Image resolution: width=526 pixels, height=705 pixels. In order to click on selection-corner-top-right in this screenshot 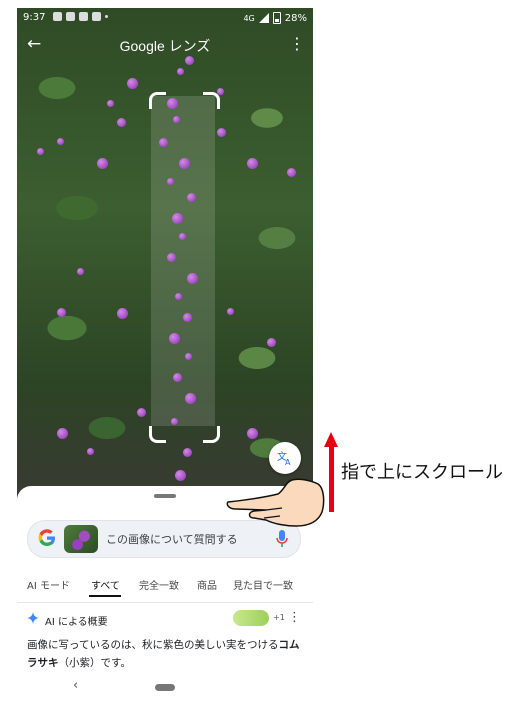, I will do `click(211, 100)`.